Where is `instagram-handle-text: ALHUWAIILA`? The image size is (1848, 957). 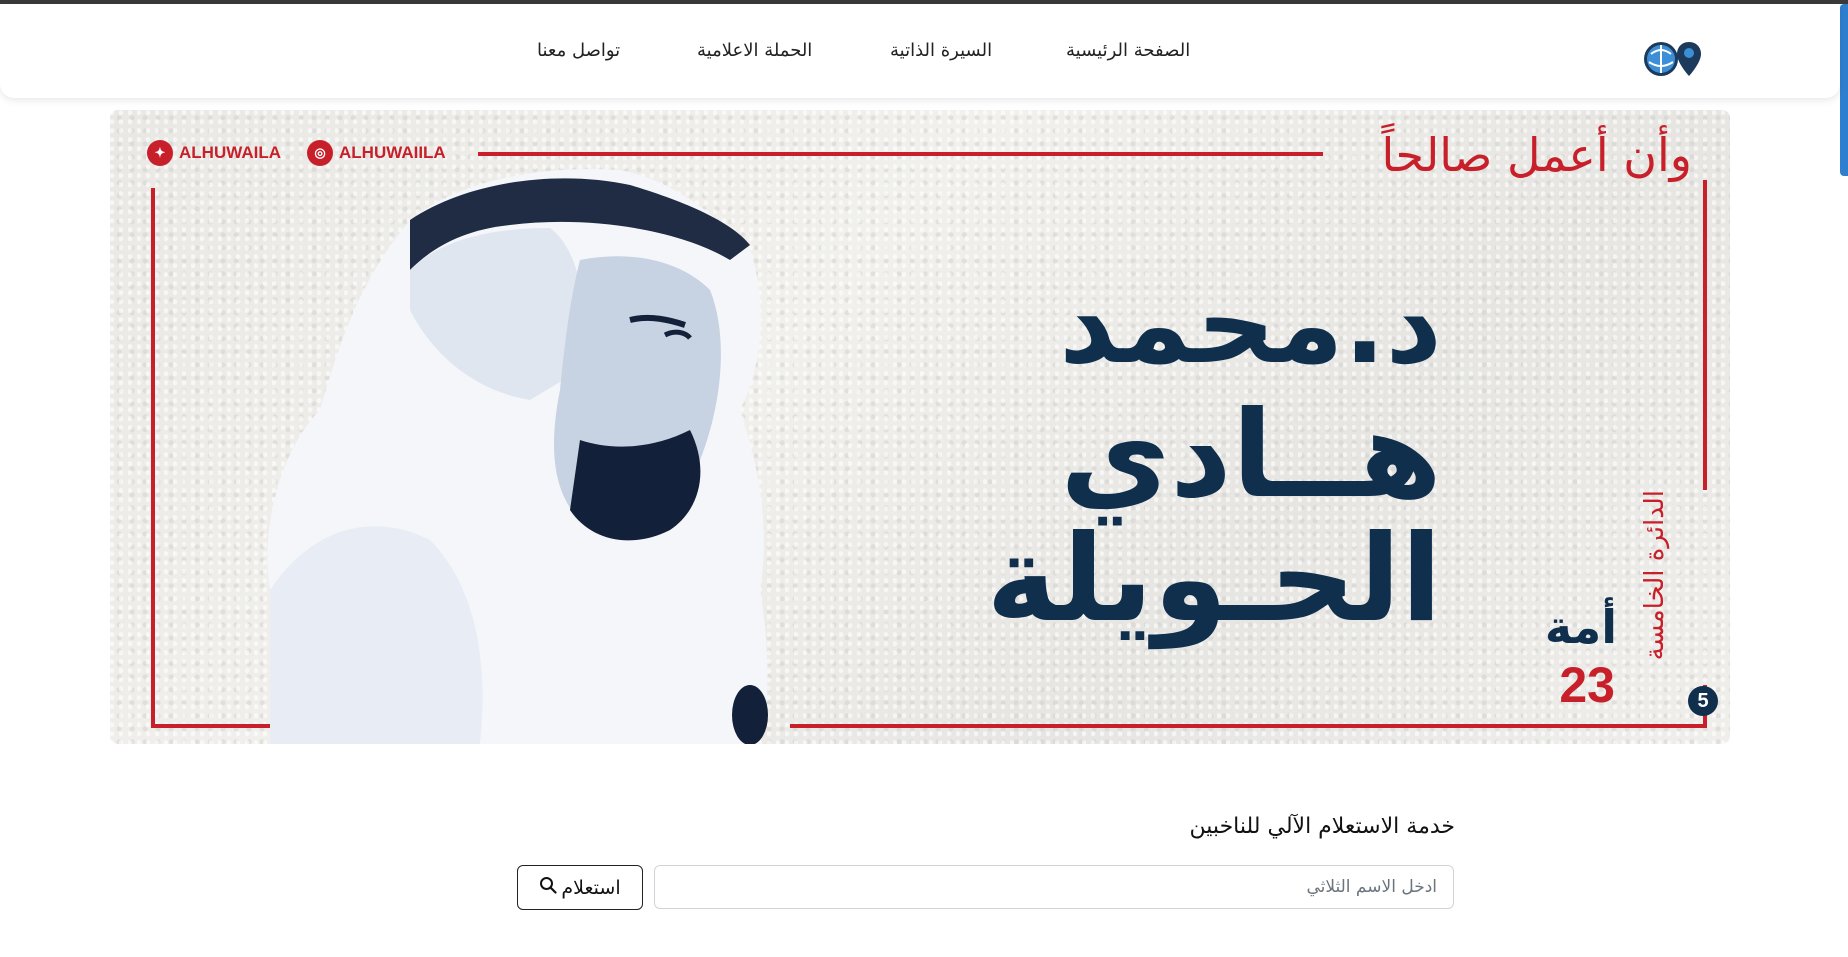 instagram-handle-text: ALHUWAIILA is located at coordinates (392, 152).